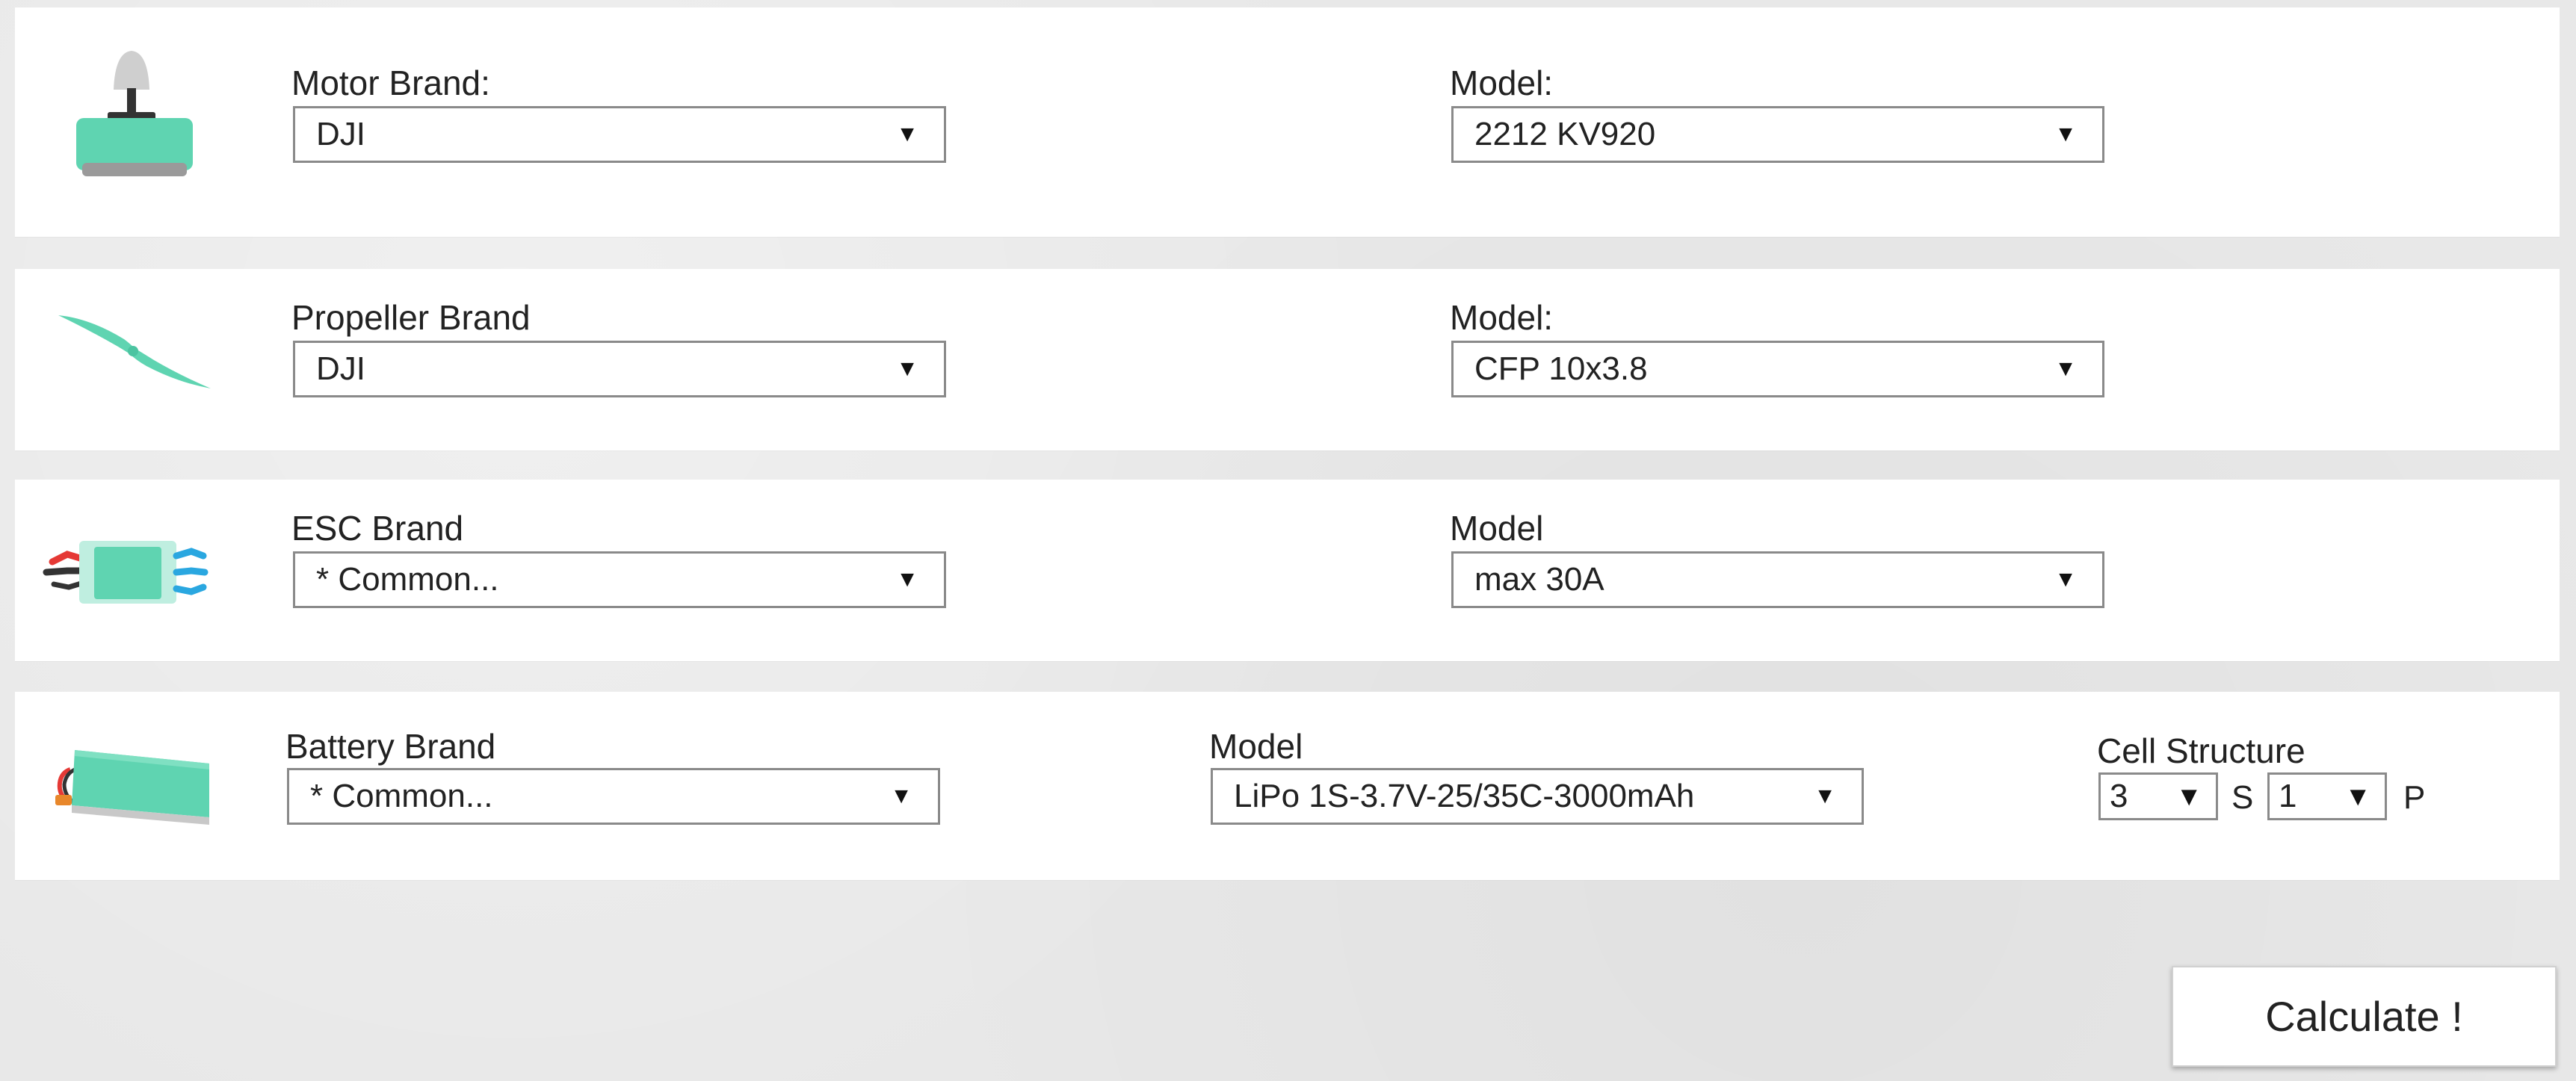 The width and height of the screenshot is (2576, 1081). Describe the element at coordinates (341, 368) in the screenshot. I see `propeller-brand-value: DJI` at that location.